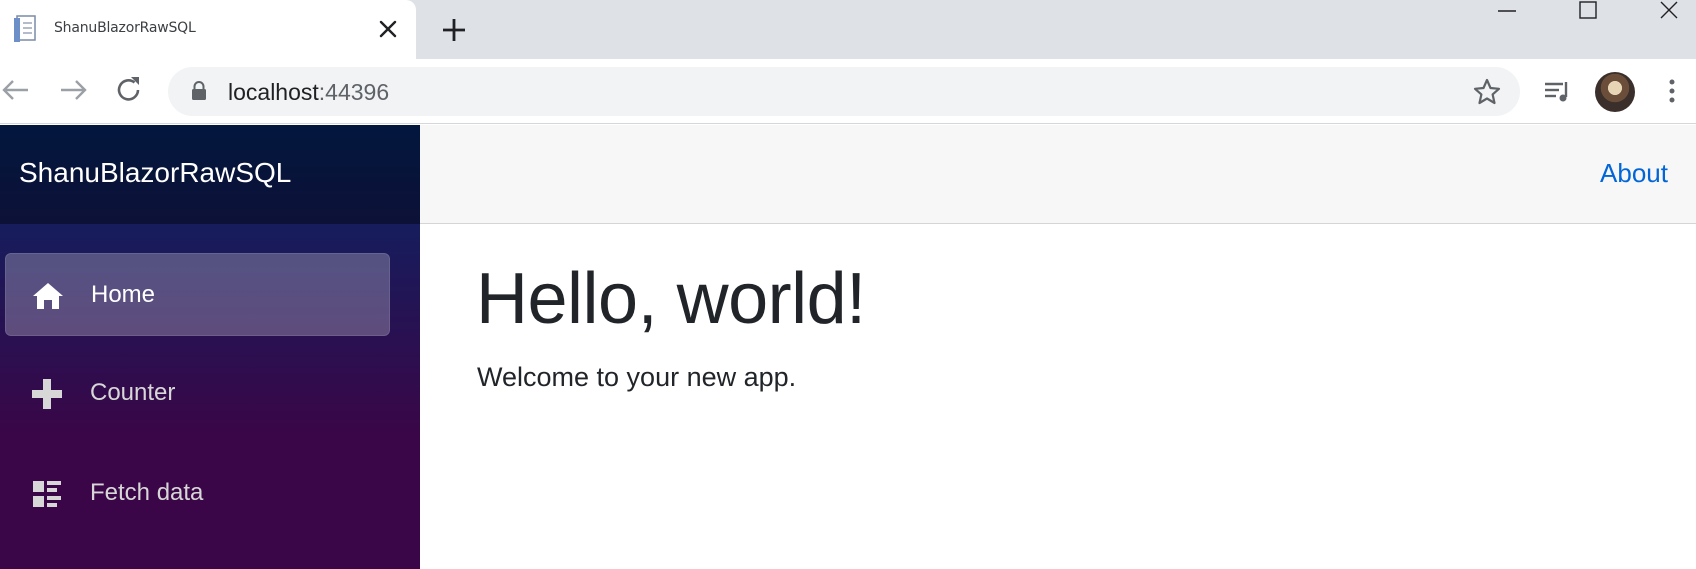 This screenshot has width=1696, height=569. What do you see at coordinates (197, 393) in the screenshot?
I see `nav-item-counter: Counter` at bounding box center [197, 393].